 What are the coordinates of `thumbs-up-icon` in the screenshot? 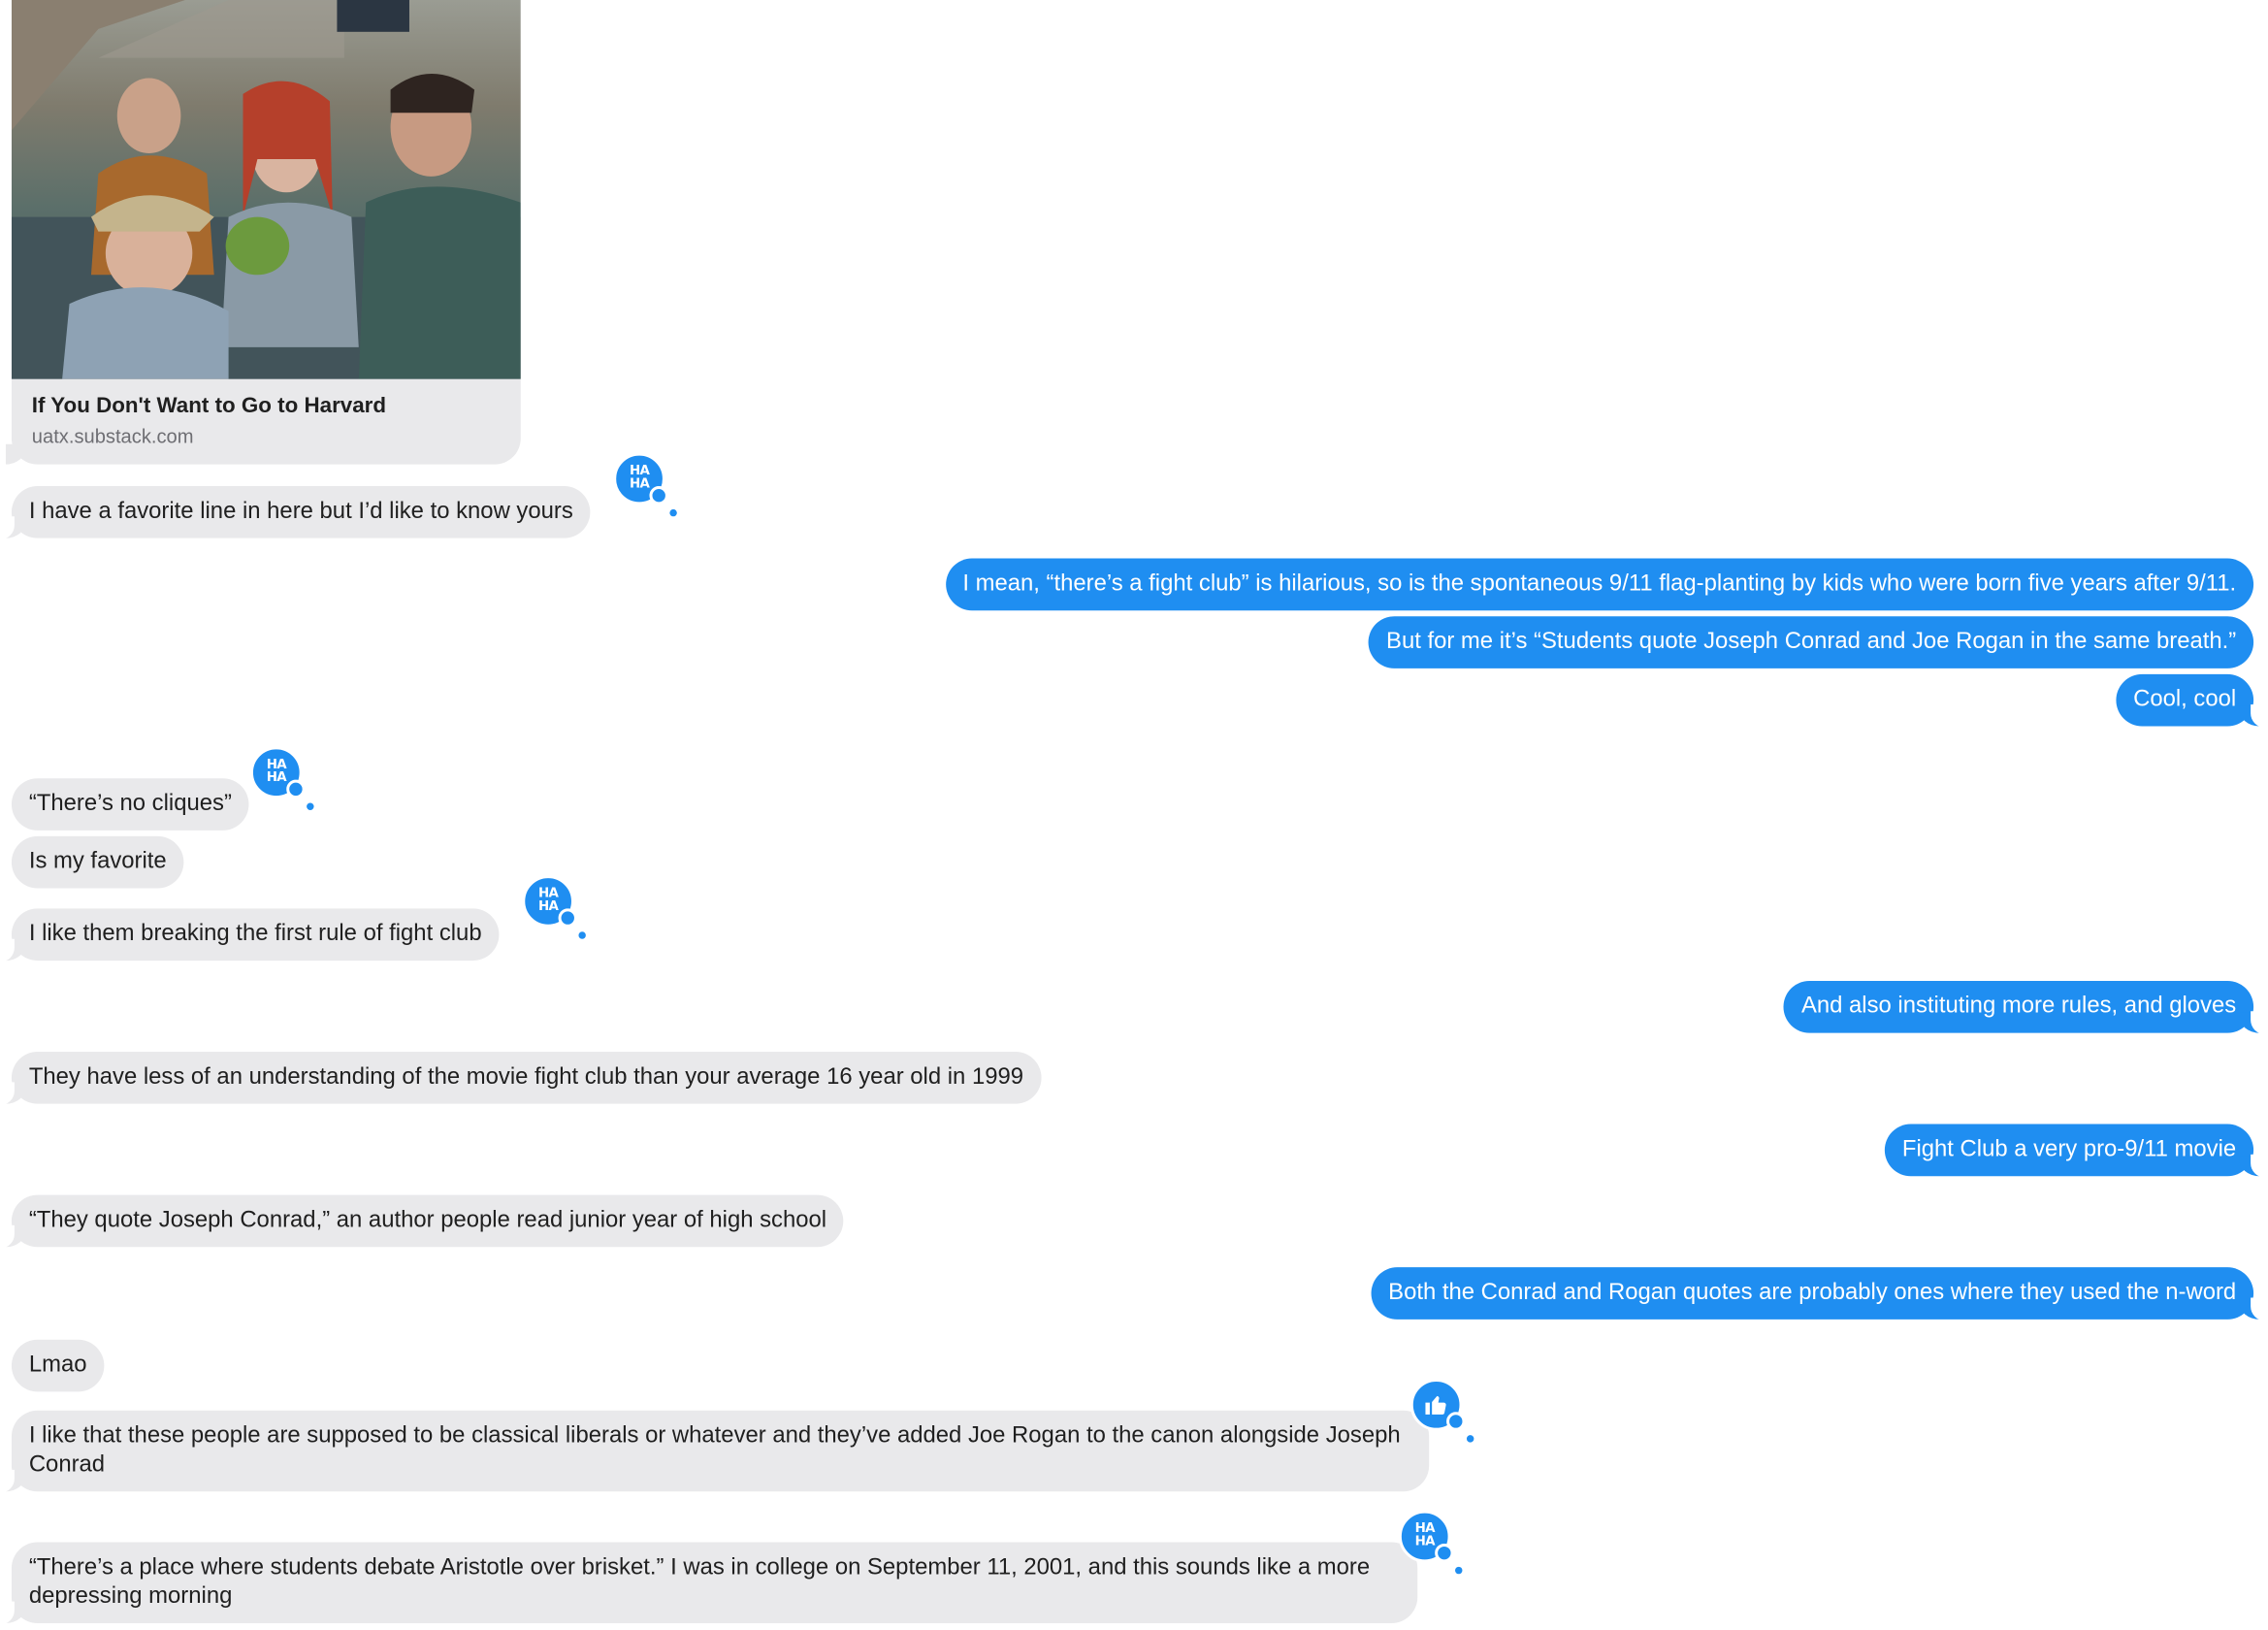 It's located at (1435, 1405).